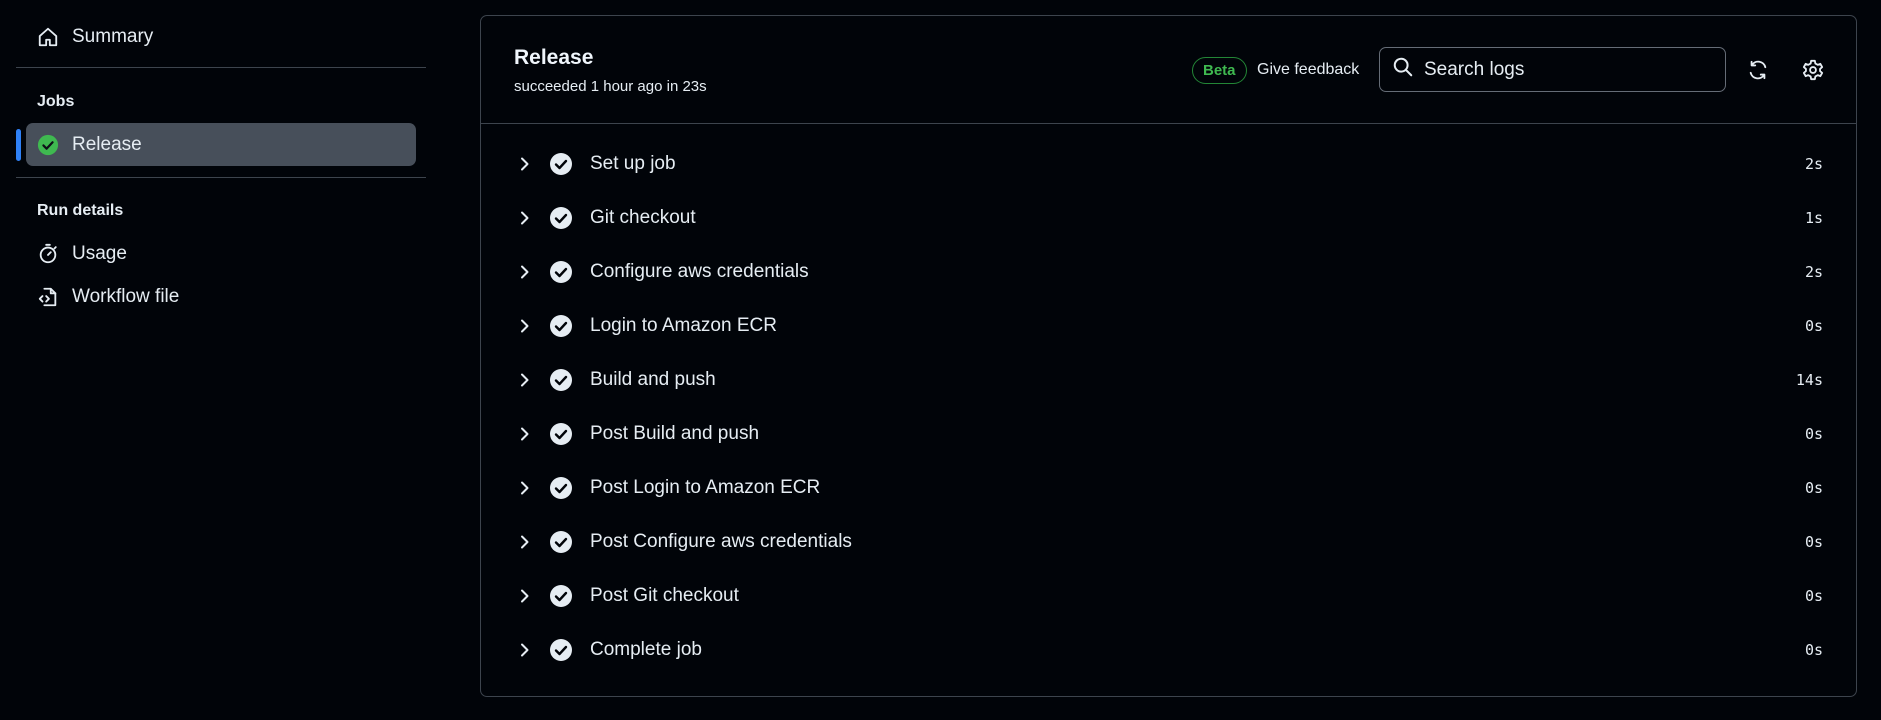 Image resolution: width=1881 pixels, height=720 pixels. What do you see at coordinates (721, 541) in the screenshot?
I see `step-name: Post Configure aws credentials` at bounding box center [721, 541].